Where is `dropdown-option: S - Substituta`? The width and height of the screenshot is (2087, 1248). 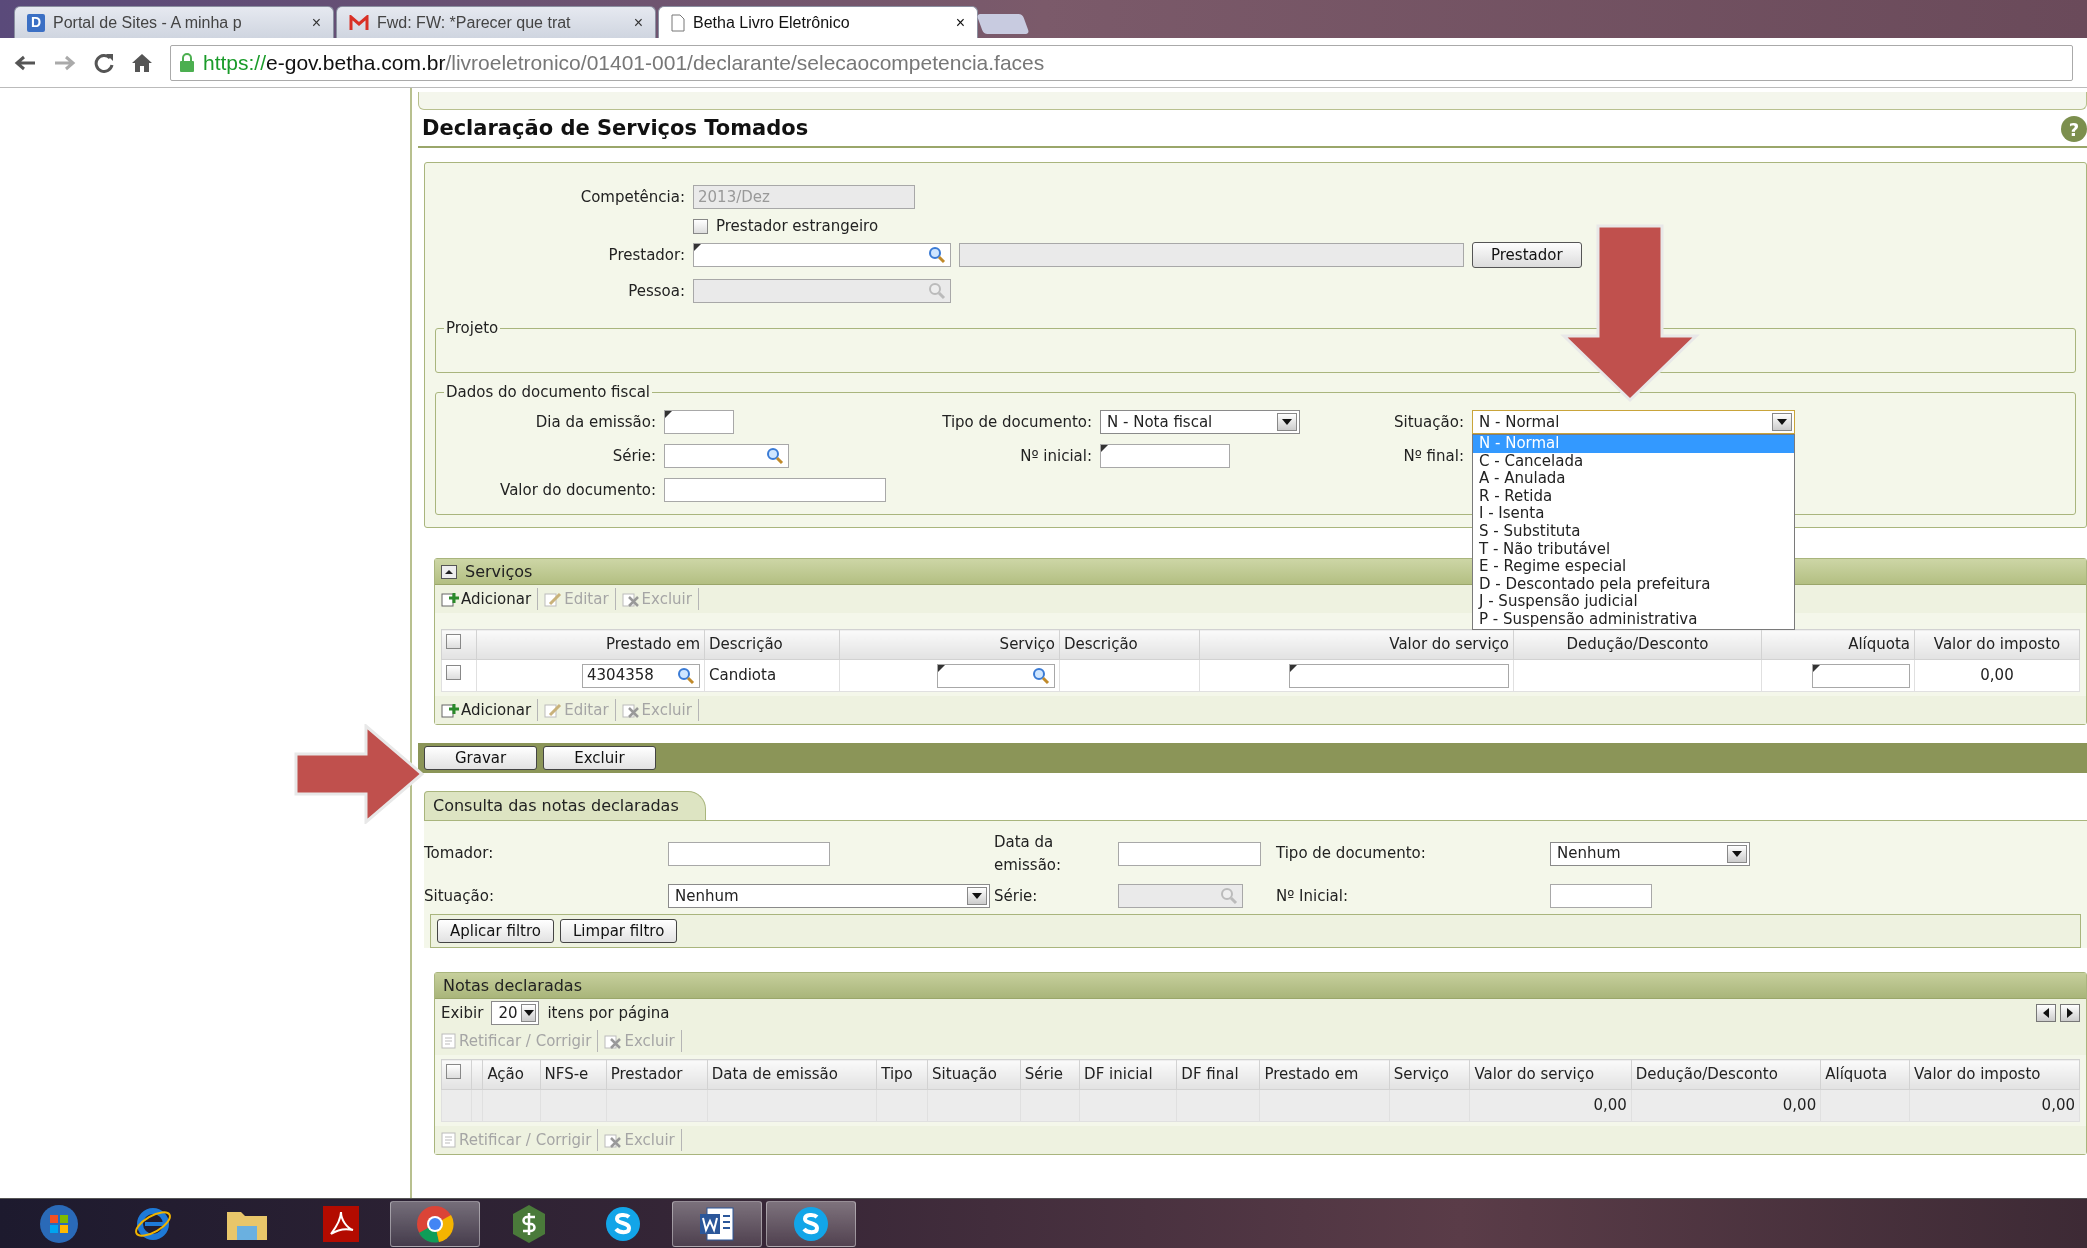
dropdown-option: S - Substituta is located at coordinates (1633, 531).